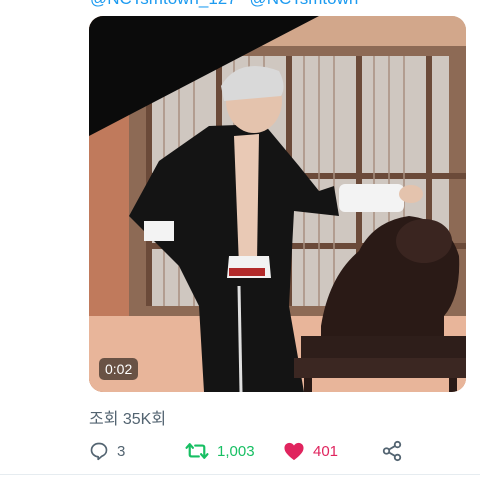 The width and height of the screenshot is (480, 478). What do you see at coordinates (121, 451) in the screenshot?
I see `reply-count: 3` at bounding box center [121, 451].